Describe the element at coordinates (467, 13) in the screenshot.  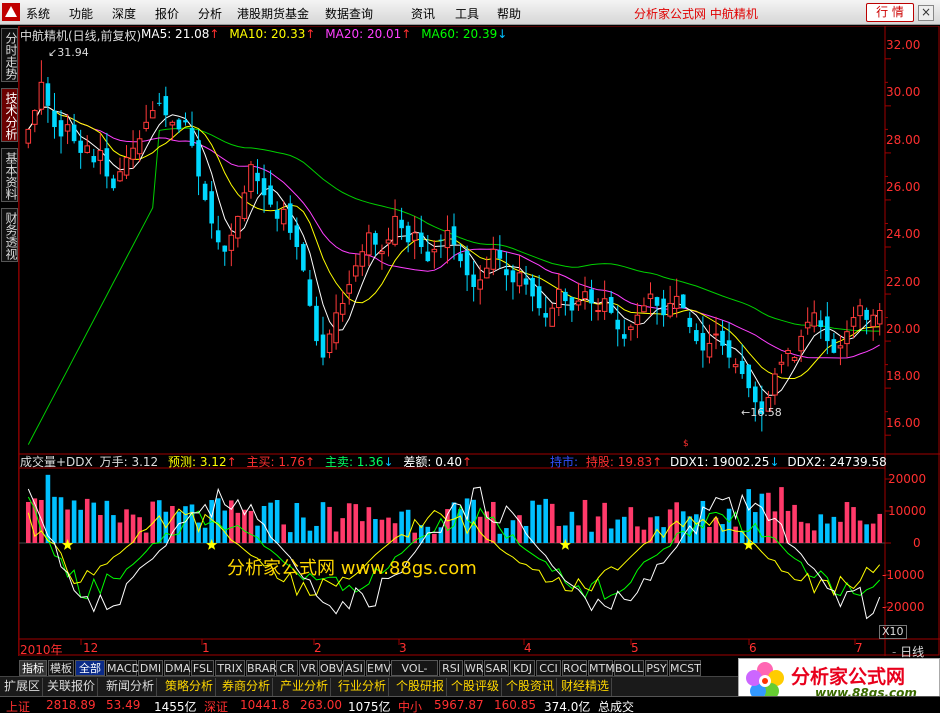
I see `menu-item-tools: 工具` at that location.